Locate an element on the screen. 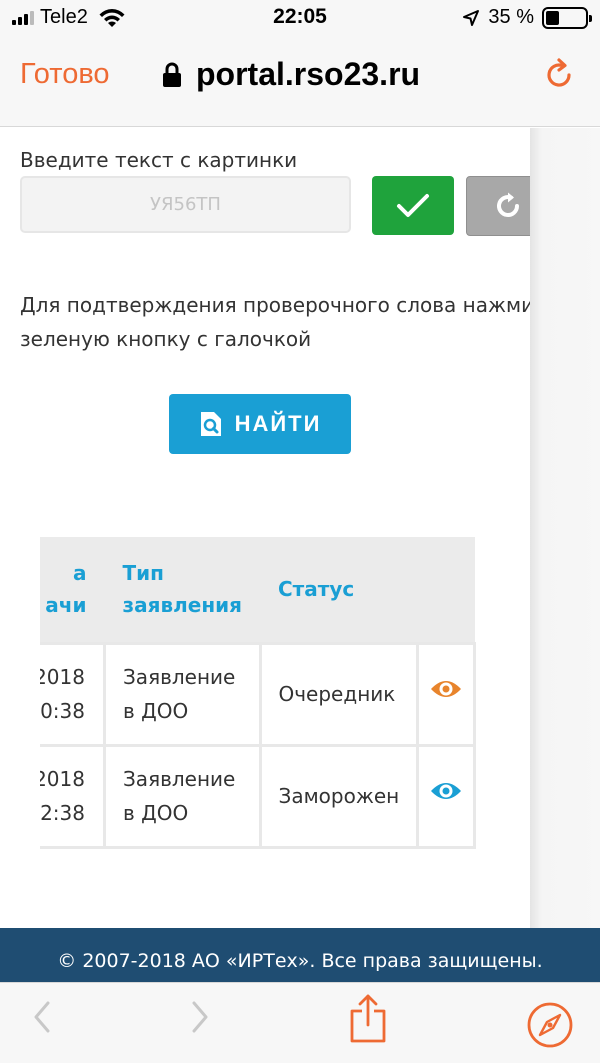 Image resolution: width=600 pixels, height=1063 pixels. table-row: 3.2018 40:38 Заявление в ДОО Очередник is located at coordinates (258, 694).